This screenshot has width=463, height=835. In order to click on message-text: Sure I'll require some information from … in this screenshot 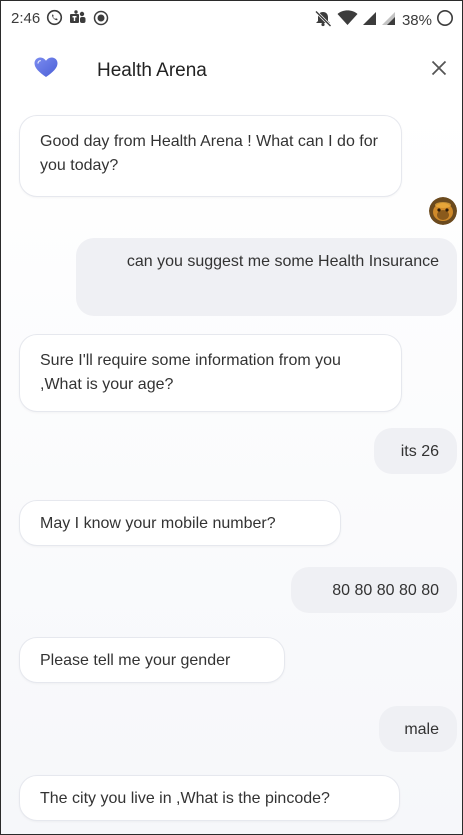, I will do `click(190, 372)`.